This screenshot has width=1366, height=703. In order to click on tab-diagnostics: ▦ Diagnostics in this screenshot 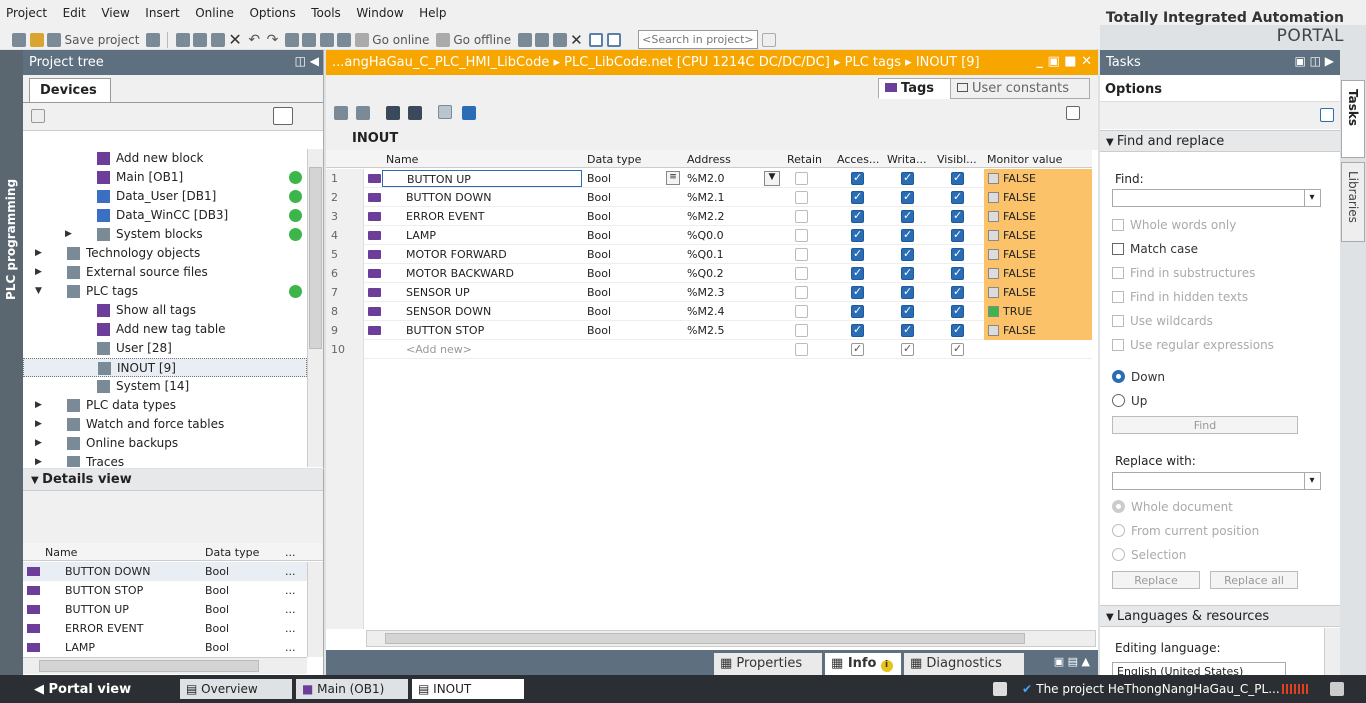, I will do `click(964, 664)`.